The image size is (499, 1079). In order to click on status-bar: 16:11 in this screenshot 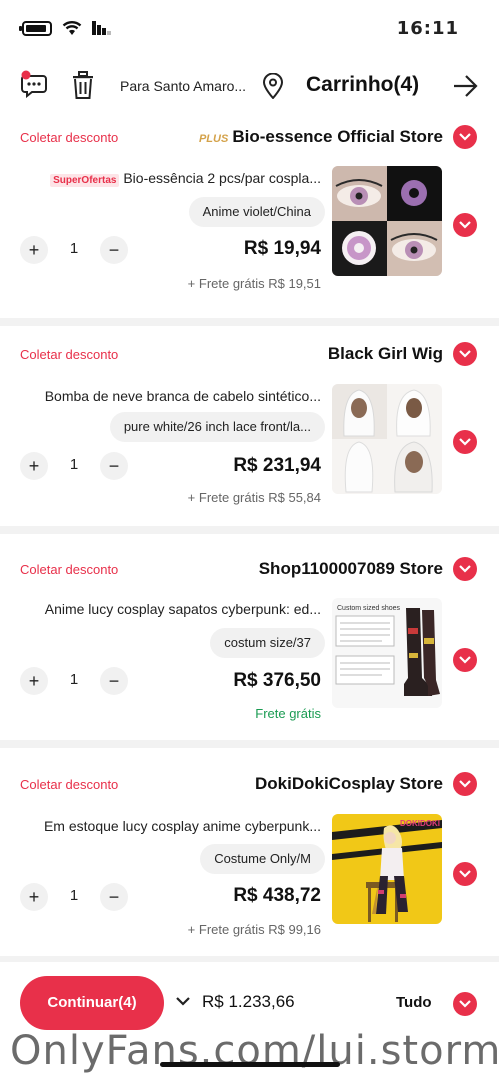, I will do `click(249, 28)`.